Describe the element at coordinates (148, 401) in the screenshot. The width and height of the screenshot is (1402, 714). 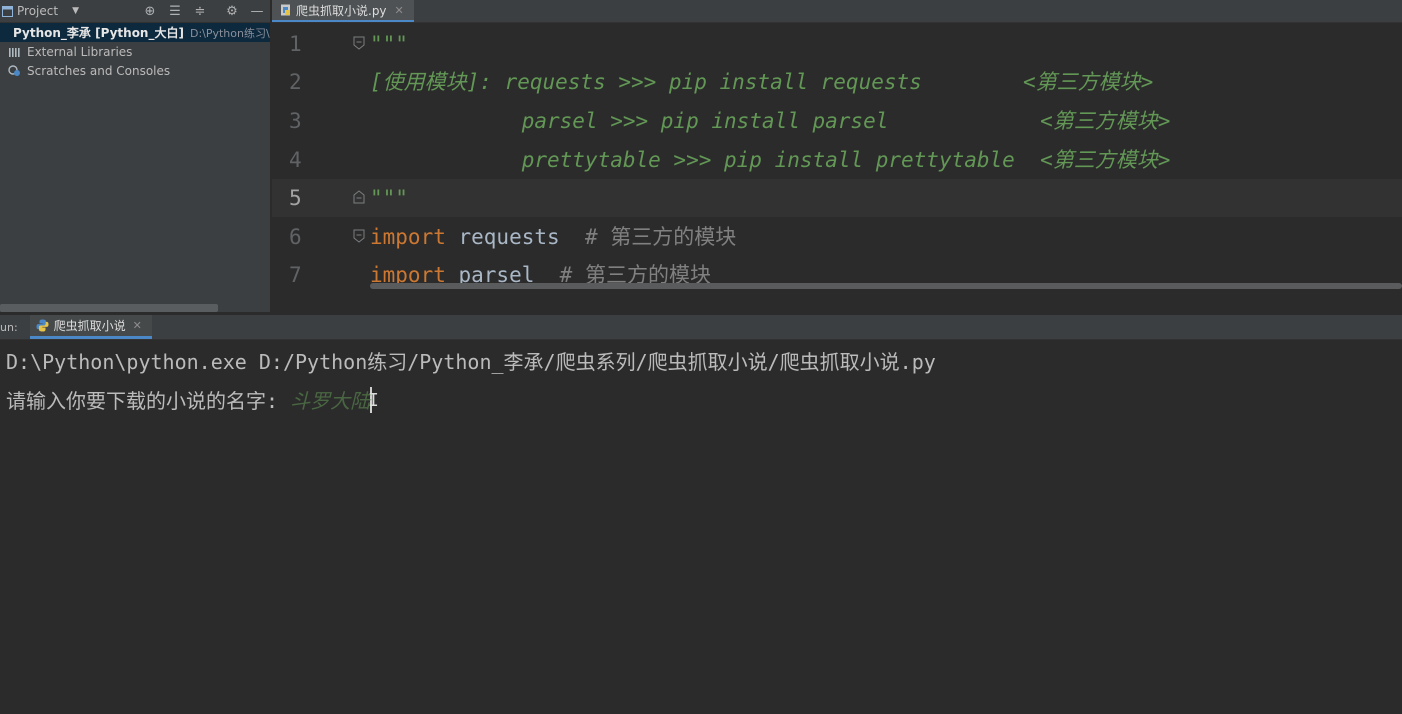
I see `console-prompt: 请输入你要下载的小说的名字:` at that location.